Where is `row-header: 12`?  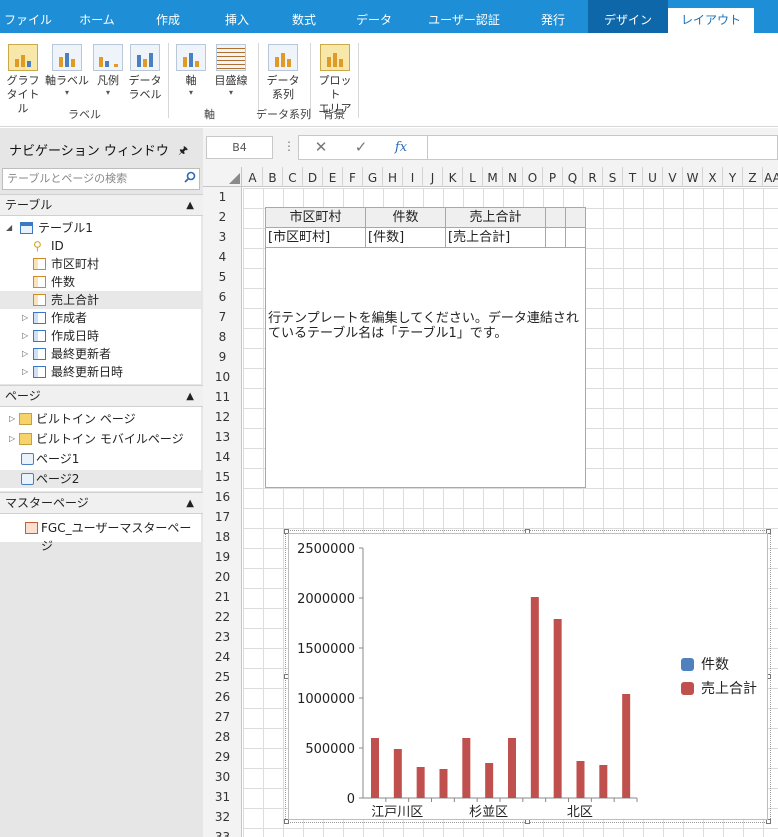
row-header: 12 is located at coordinates (222, 417).